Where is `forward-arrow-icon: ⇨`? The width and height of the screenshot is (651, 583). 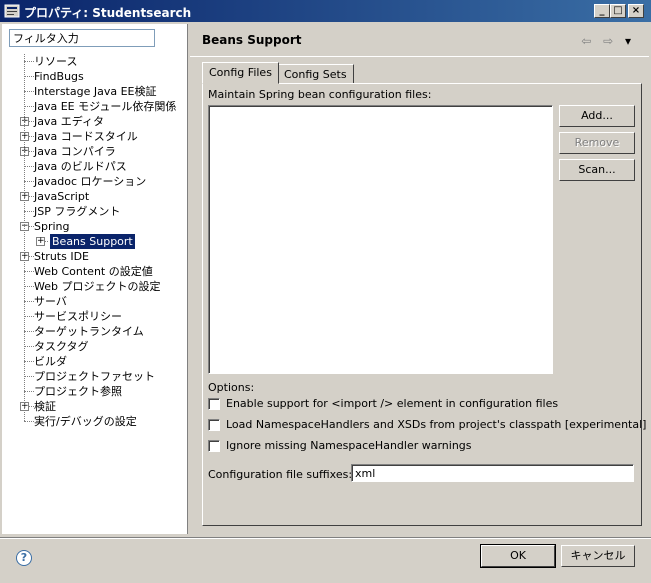
forward-arrow-icon: ⇨ is located at coordinates (610, 41).